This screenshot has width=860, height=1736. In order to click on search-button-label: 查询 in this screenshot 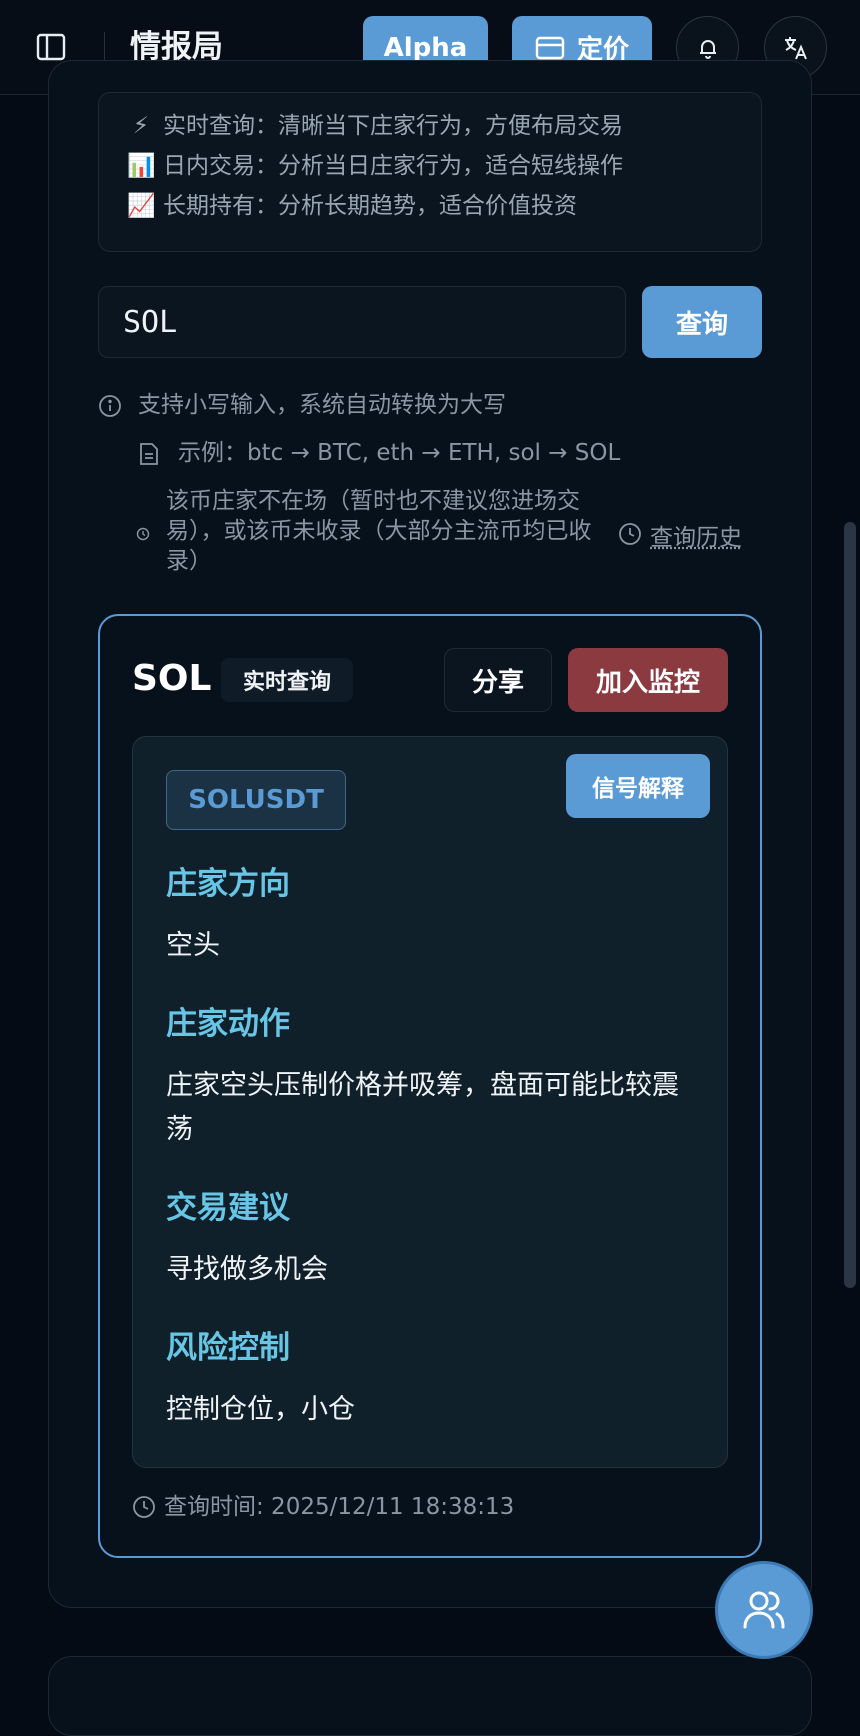, I will do `click(702, 322)`.